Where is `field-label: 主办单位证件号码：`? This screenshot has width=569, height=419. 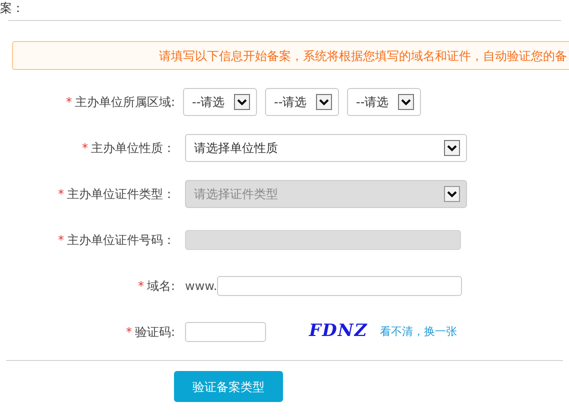 field-label: 主办单位证件号码： is located at coordinates (121, 240).